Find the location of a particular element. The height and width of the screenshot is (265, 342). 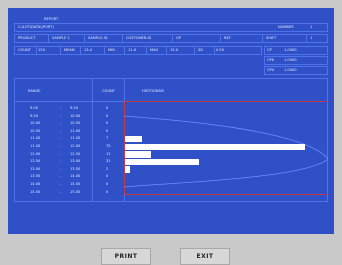

header-row-3-field: 11.6 is located at coordinates (132, 50).